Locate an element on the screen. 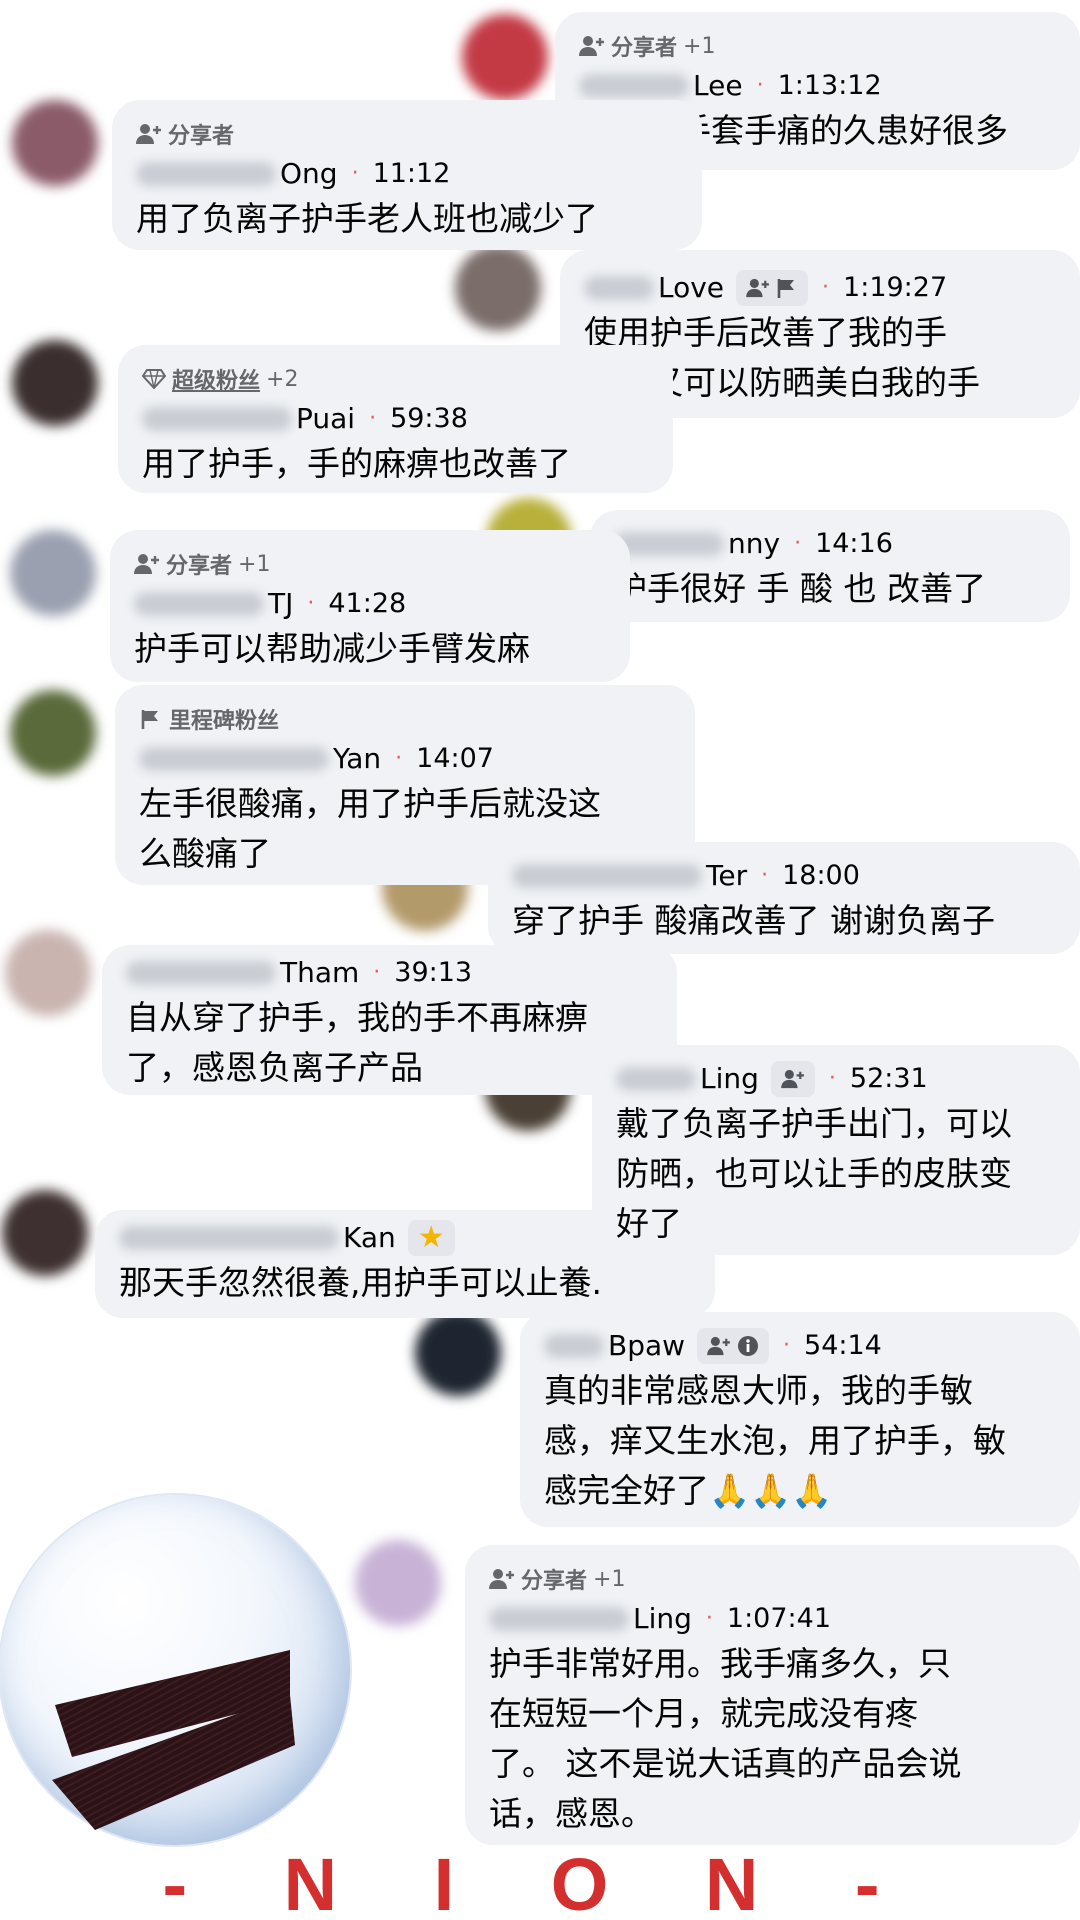  comment-meta: TJ · 41:28 is located at coordinates (370, 604).